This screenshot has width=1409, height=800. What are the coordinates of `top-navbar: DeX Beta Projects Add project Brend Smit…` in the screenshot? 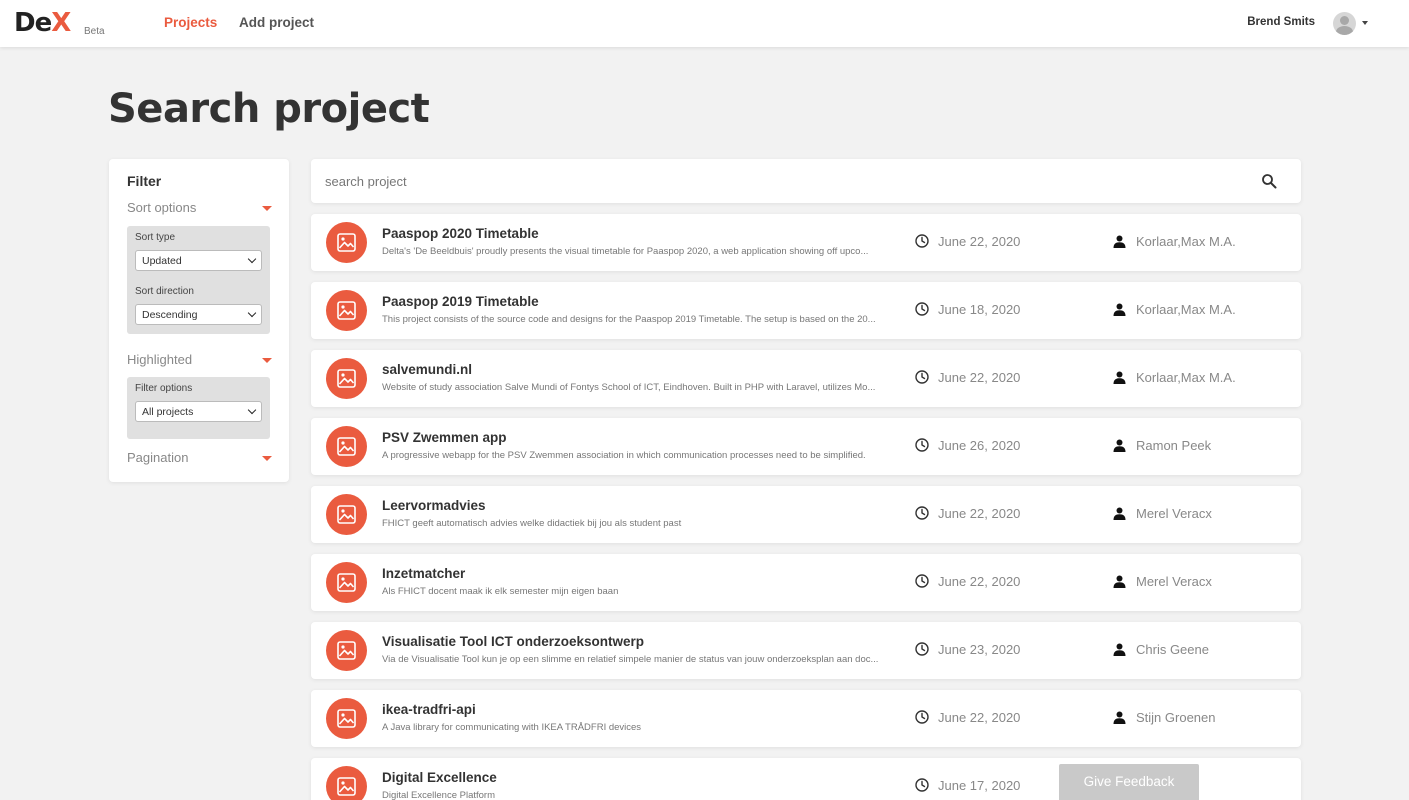 It's located at (704, 23).